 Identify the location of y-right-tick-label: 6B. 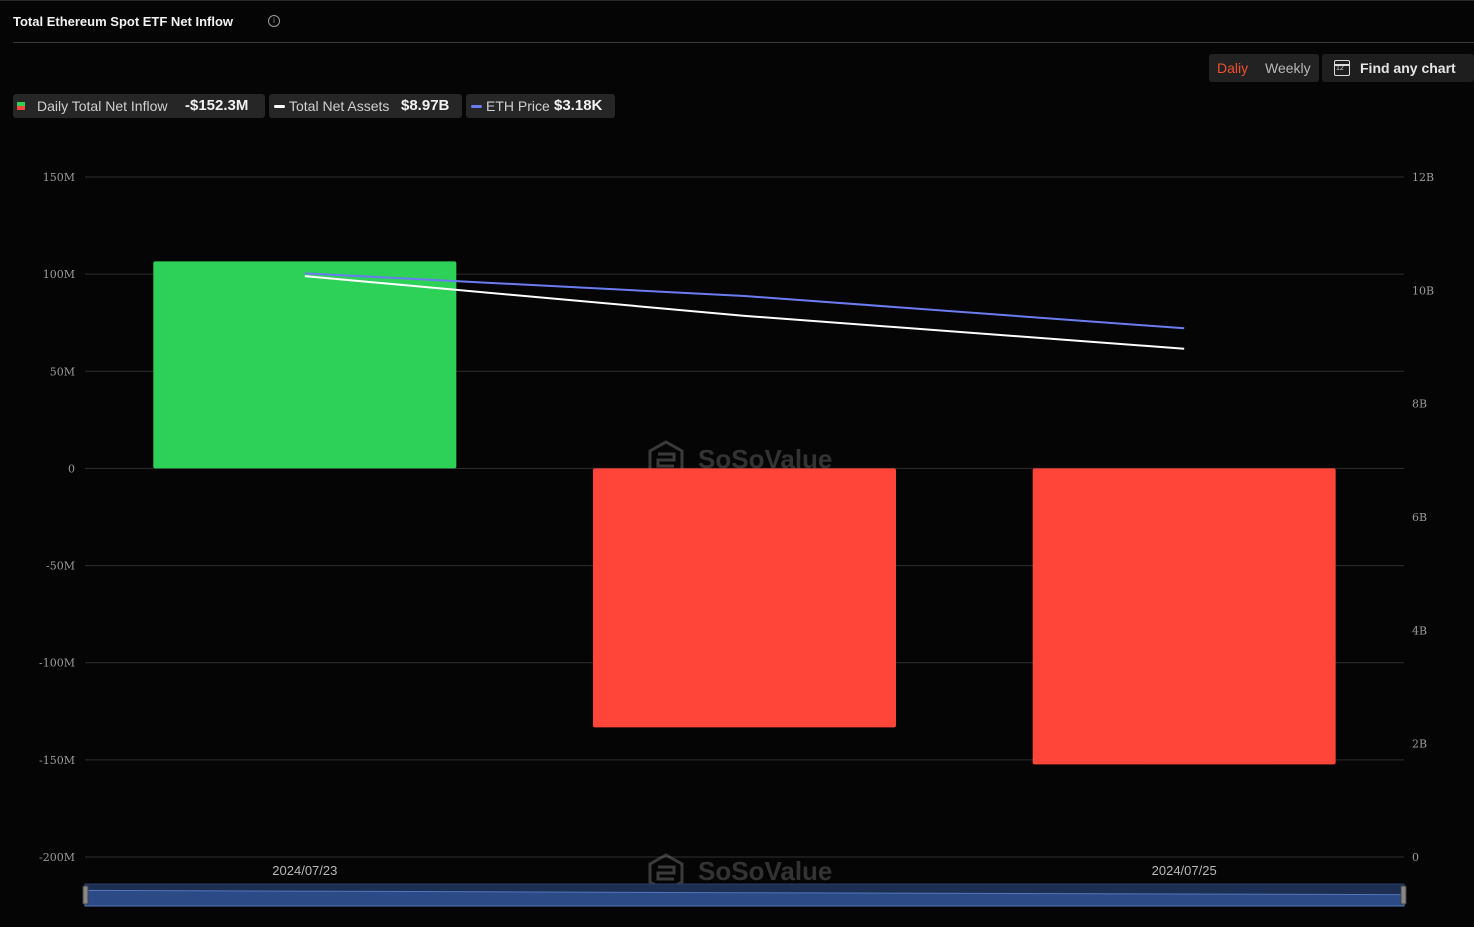
(1419, 517).